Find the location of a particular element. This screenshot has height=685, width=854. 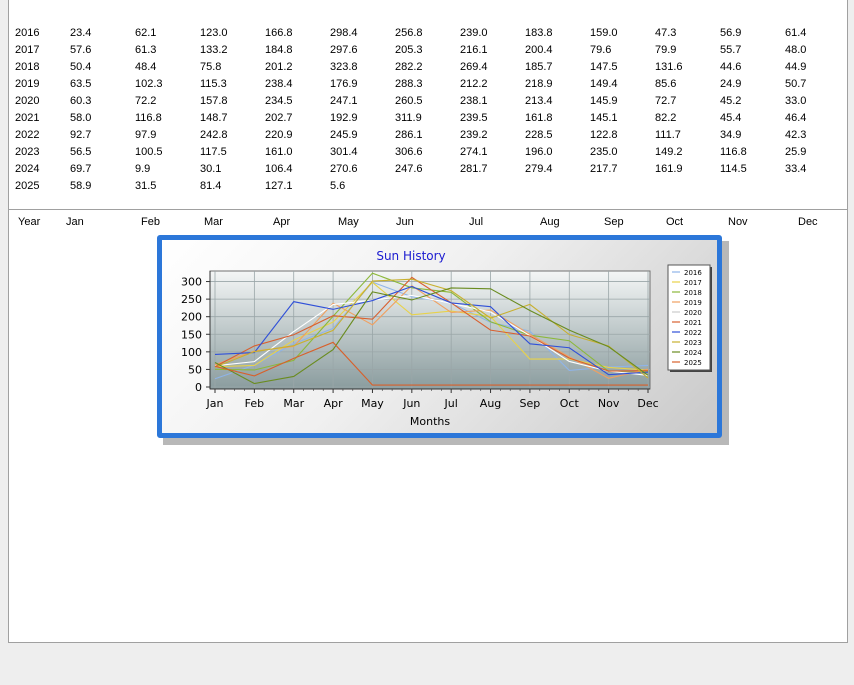

table-cell: 234.5 is located at coordinates (279, 101).